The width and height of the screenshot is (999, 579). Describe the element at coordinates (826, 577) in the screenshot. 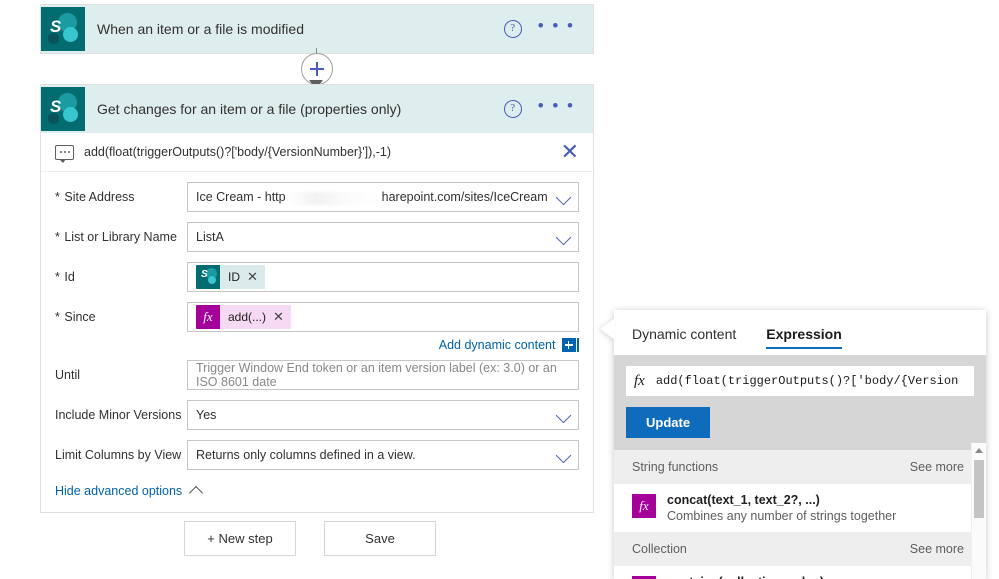

I see `function-name: contains(collection, value)` at that location.